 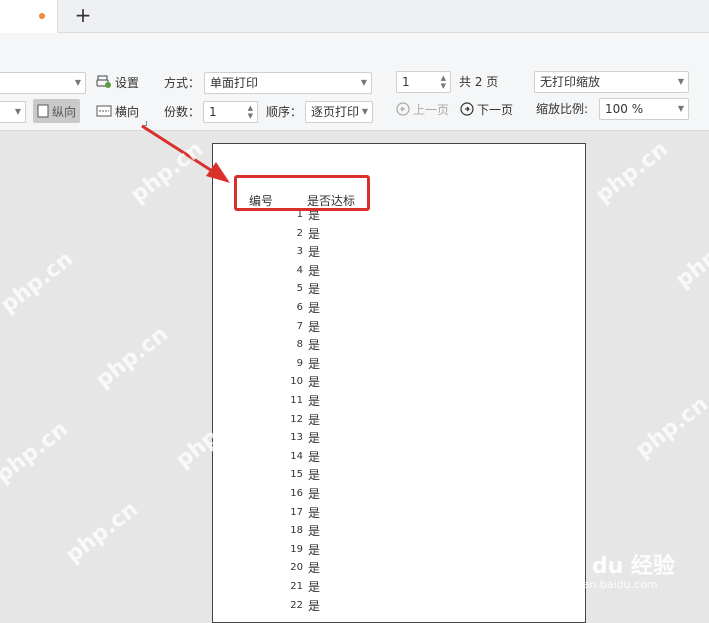 What do you see at coordinates (296, 382) in the screenshot?
I see `row-number: 10` at bounding box center [296, 382].